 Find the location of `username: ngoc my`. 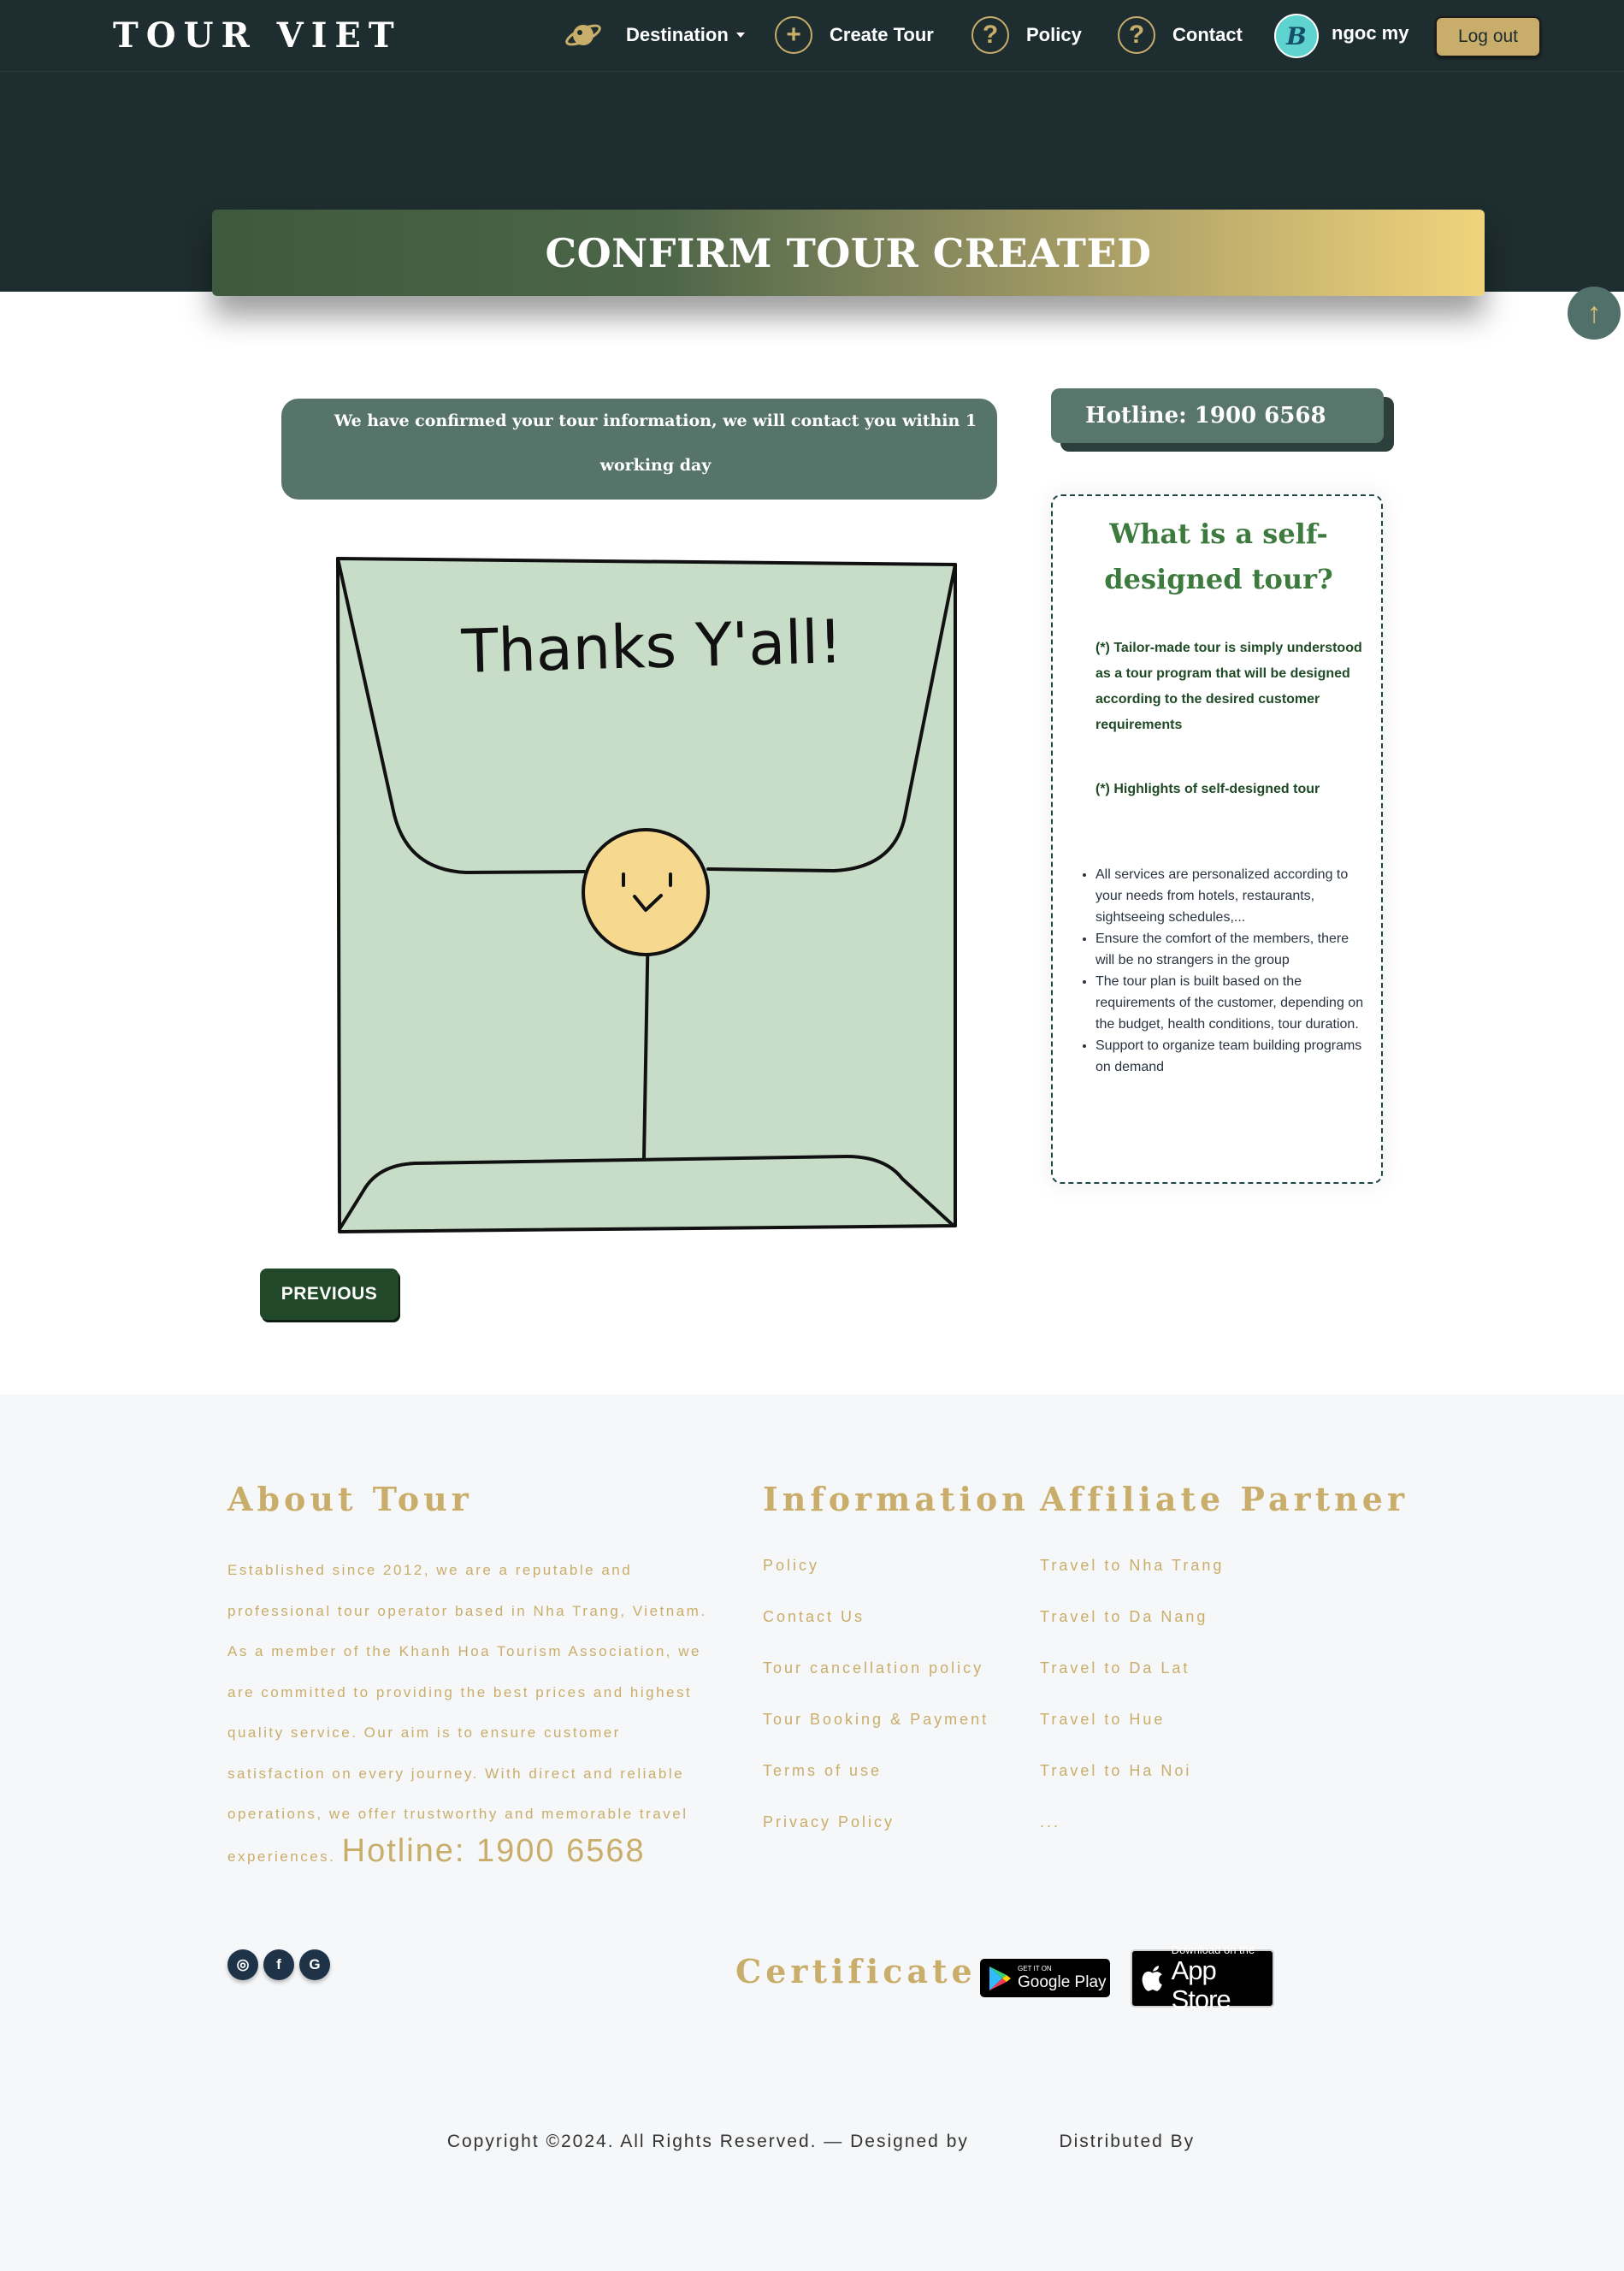

username: ngoc my is located at coordinates (1370, 33).